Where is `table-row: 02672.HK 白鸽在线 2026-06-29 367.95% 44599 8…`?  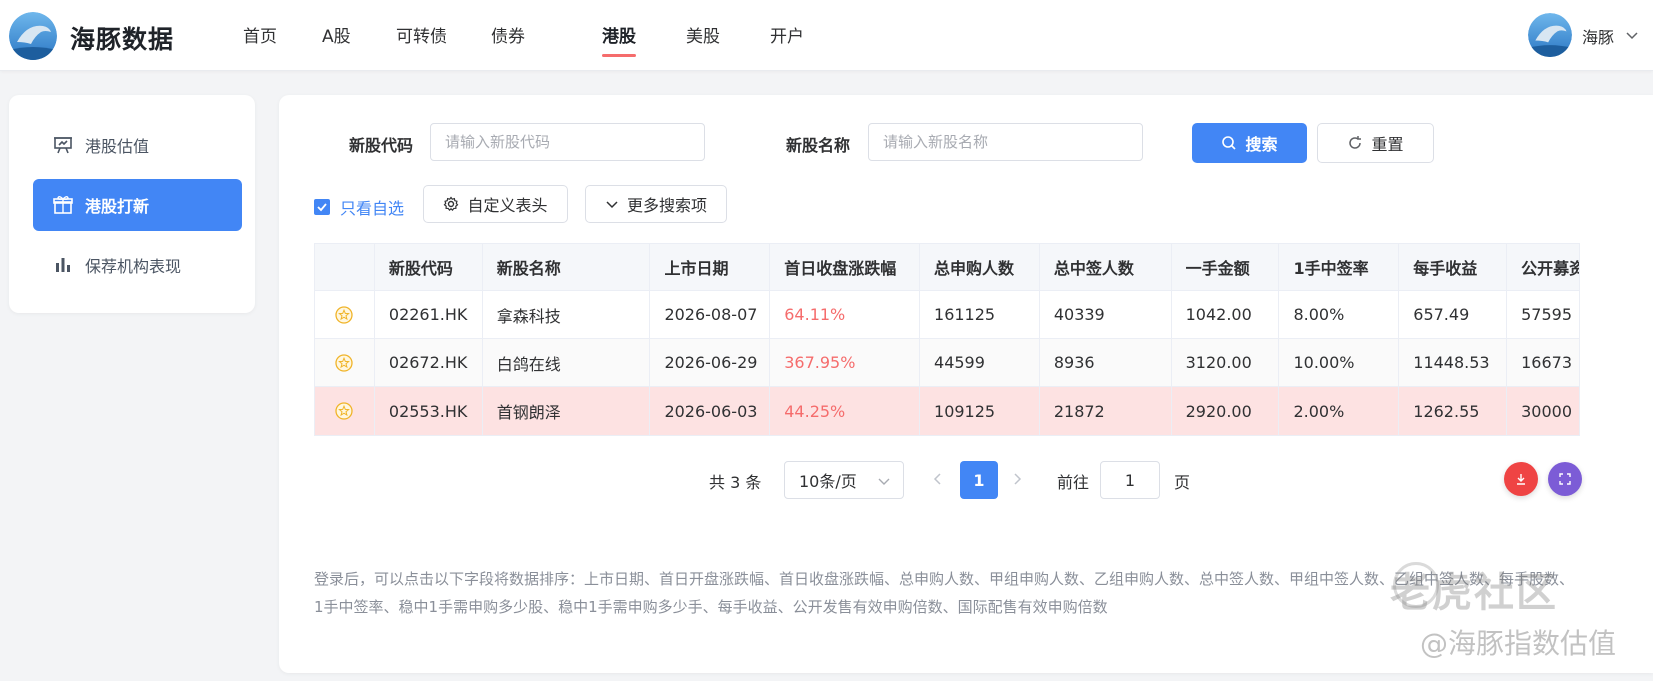
table-row: 02672.HK 白鸽在线 2026-06-29 367.95% 44599 8… is located at coordinates (947, 363).